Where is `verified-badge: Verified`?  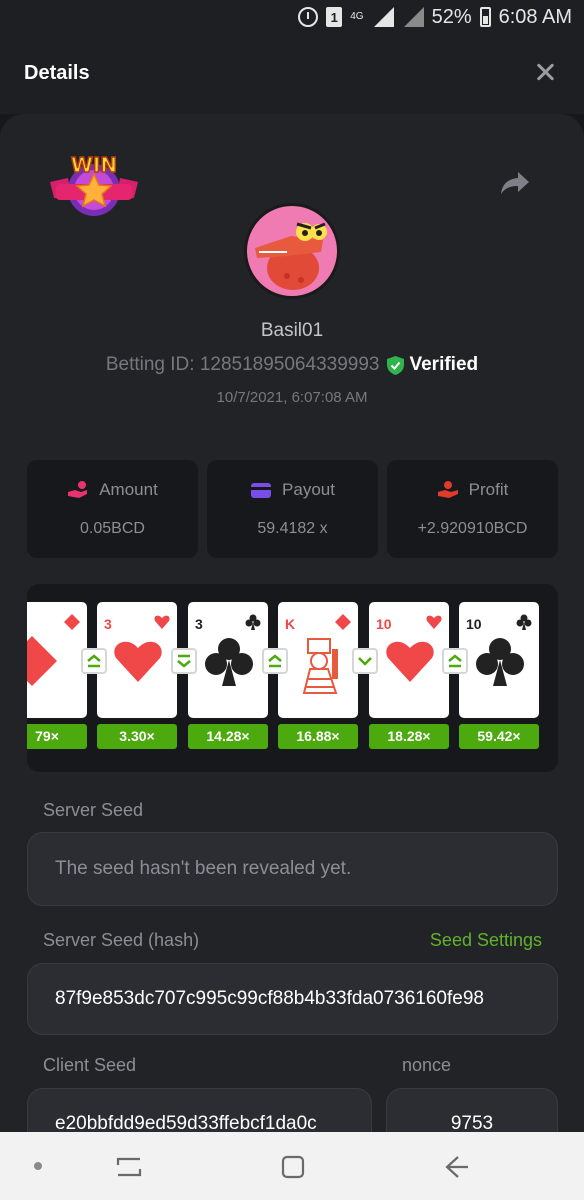
verified-badge: Verified is located at coordinates (432, 365).